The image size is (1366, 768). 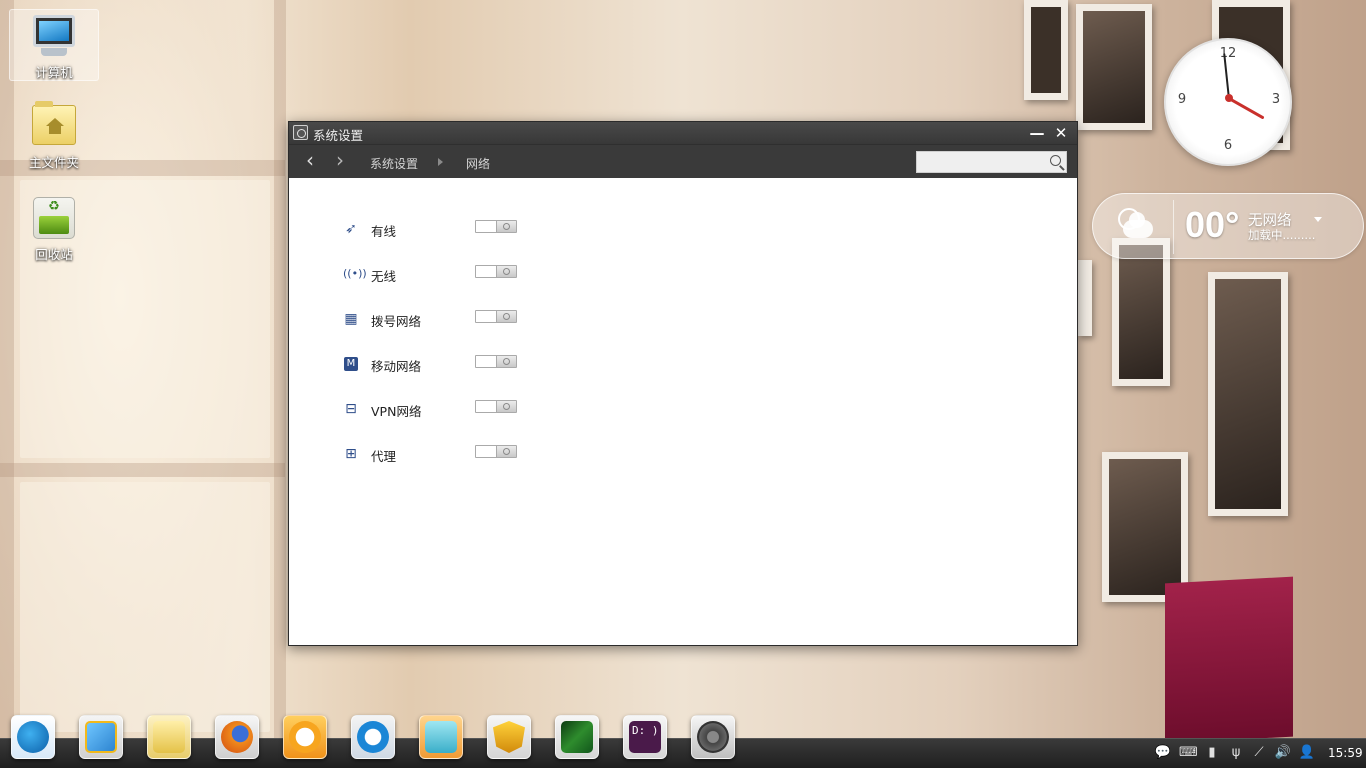 I want to click on volume-icon: 🔊, so click(x=1283, y=753).